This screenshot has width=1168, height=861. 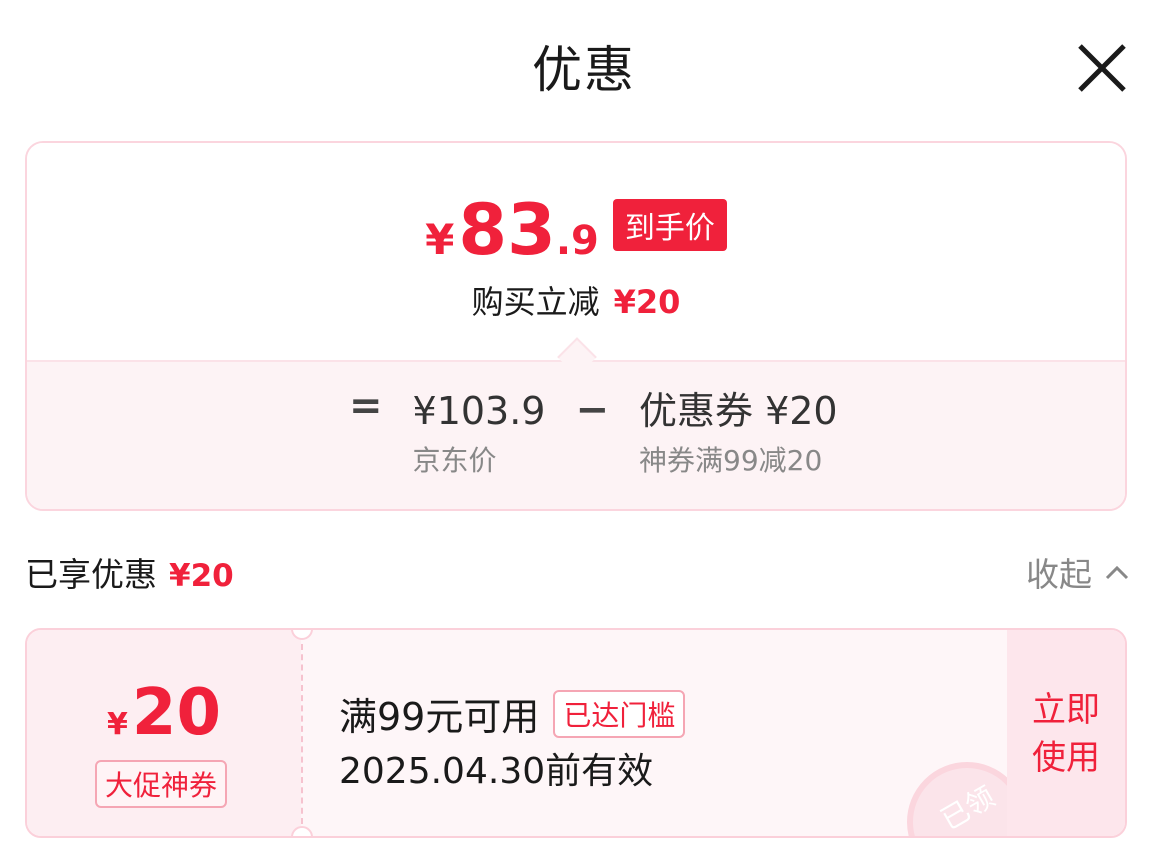 What do you see at coordinates (507, 230) in the screenshot?
I see `final-price-integer: 83` at bounding box center [507, 230].